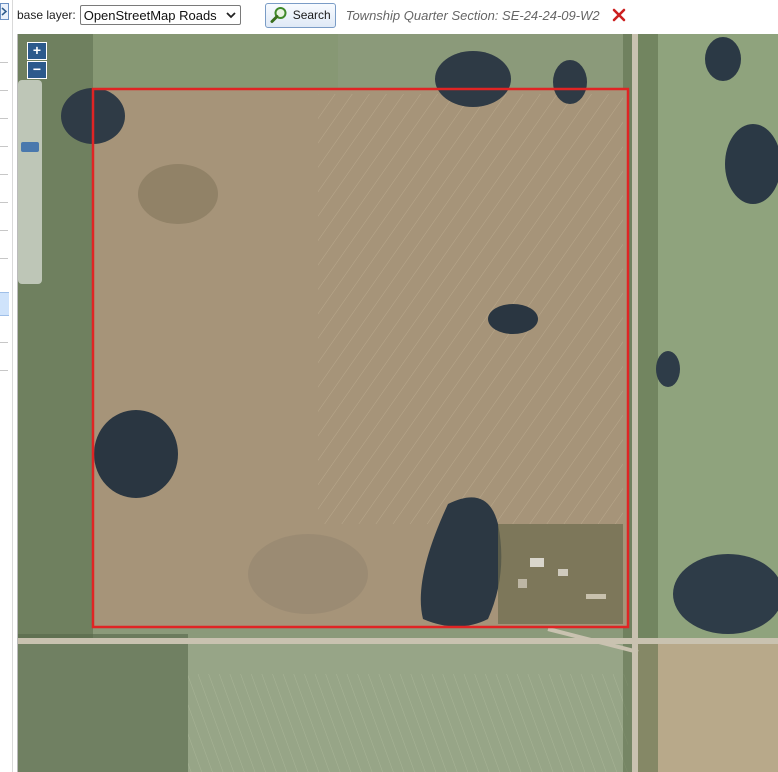 Image resolution: width=778 pixels, height=772 pixels. Describe the element at coordinates (30, 147) in the screenshot. I see `zoom-slider-handle` at that location.